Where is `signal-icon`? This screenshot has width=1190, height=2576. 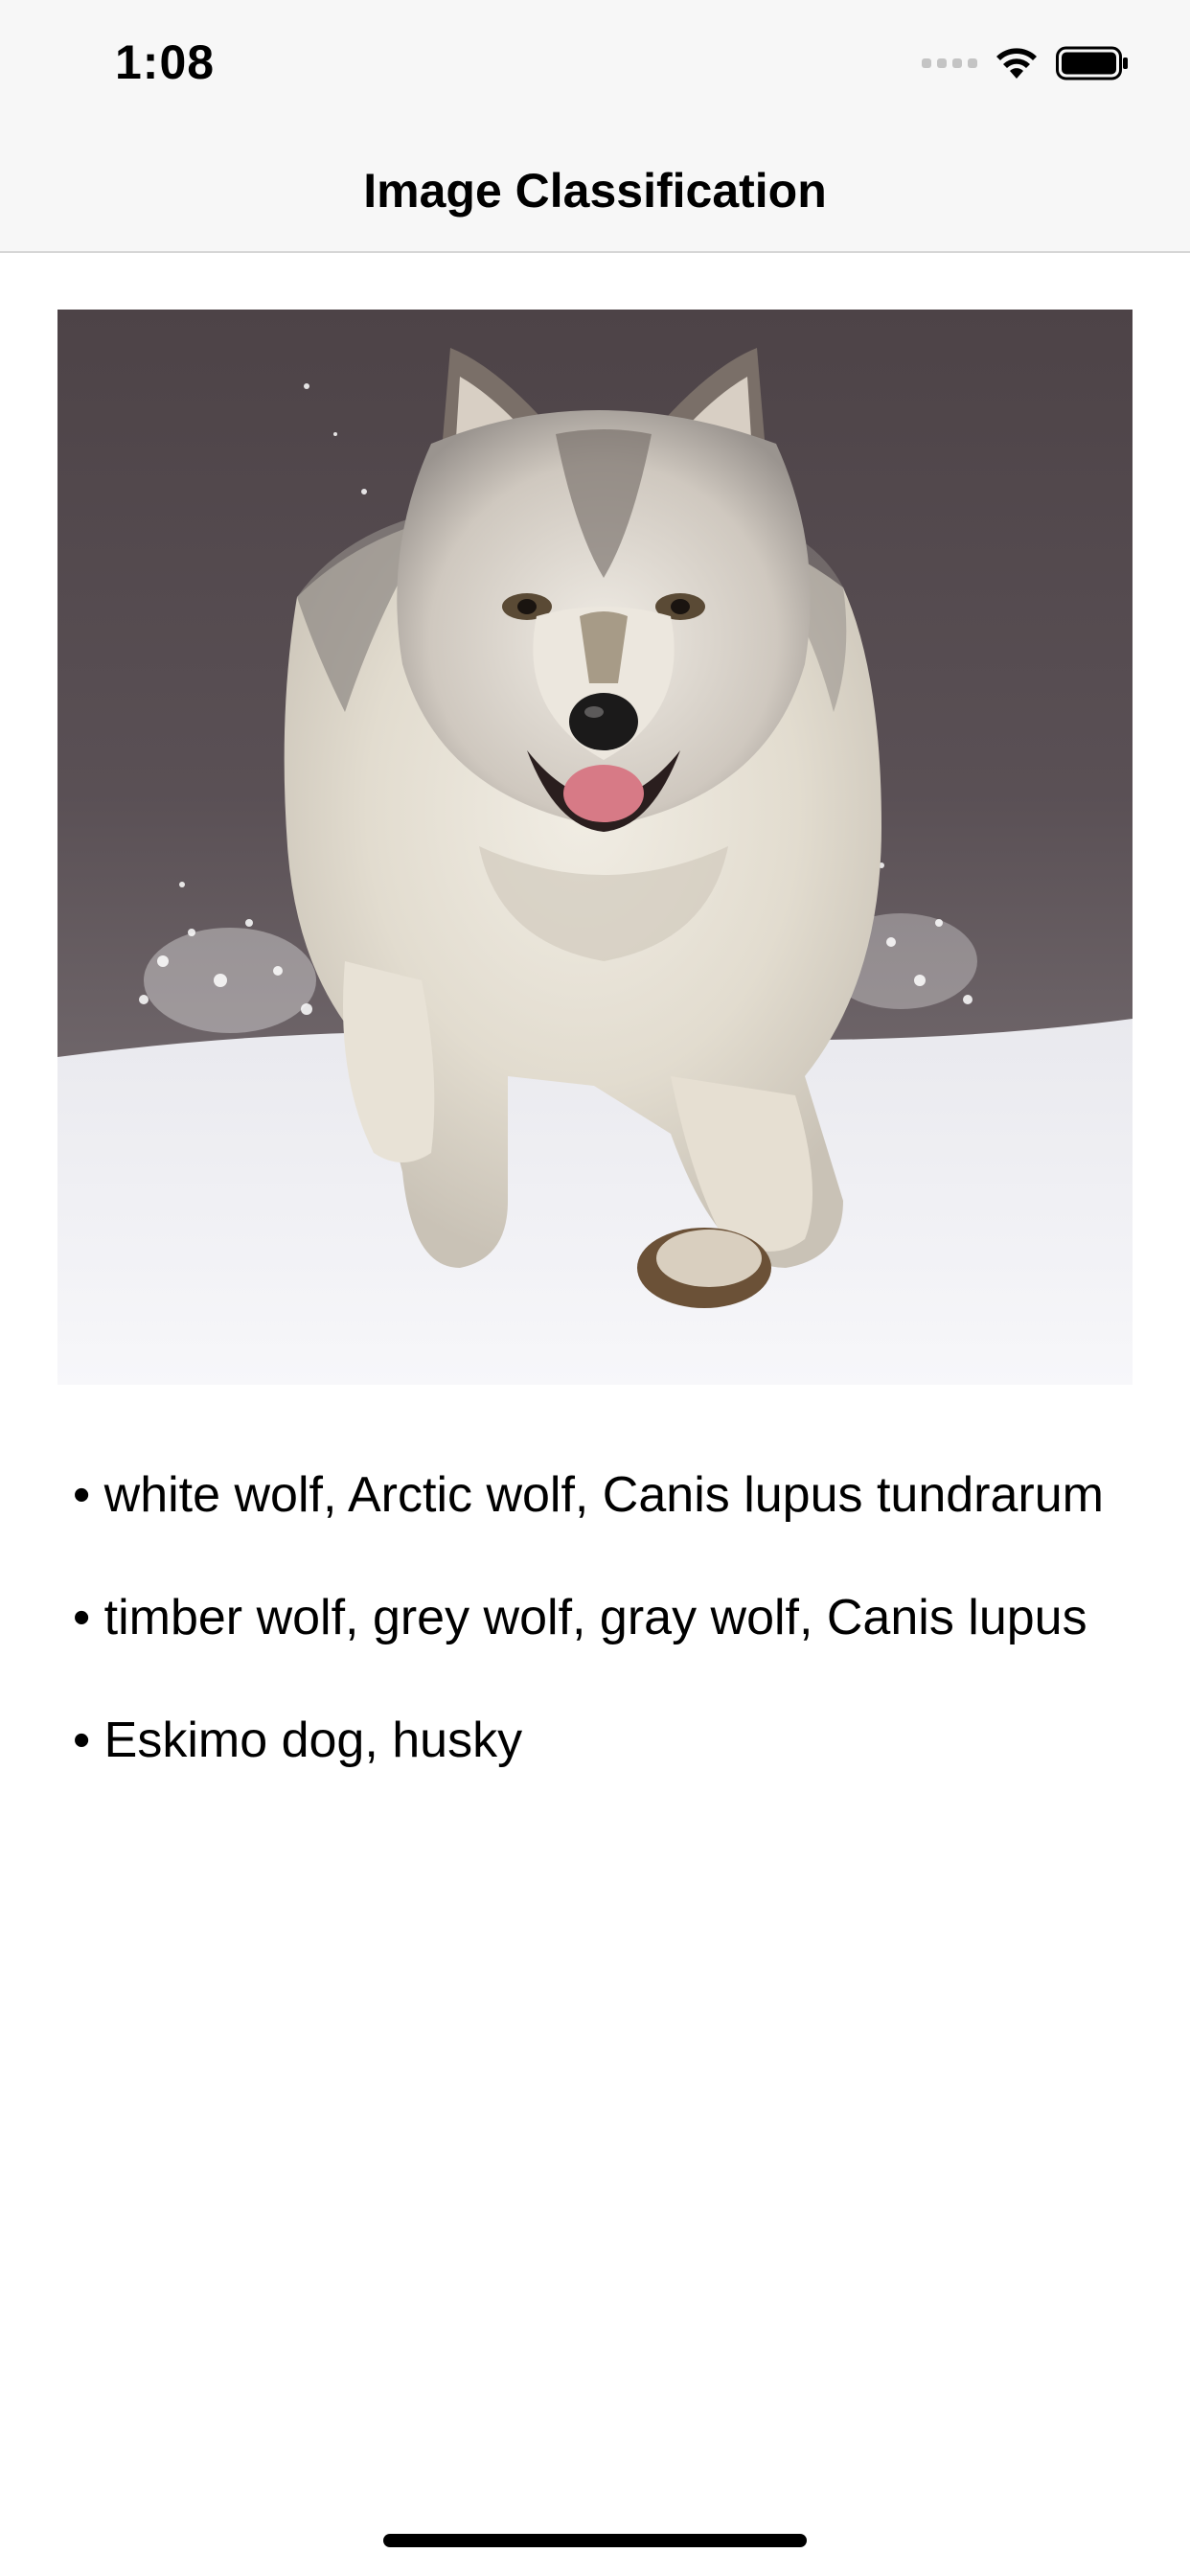
signal-icon is located at coordinates (950, 63).